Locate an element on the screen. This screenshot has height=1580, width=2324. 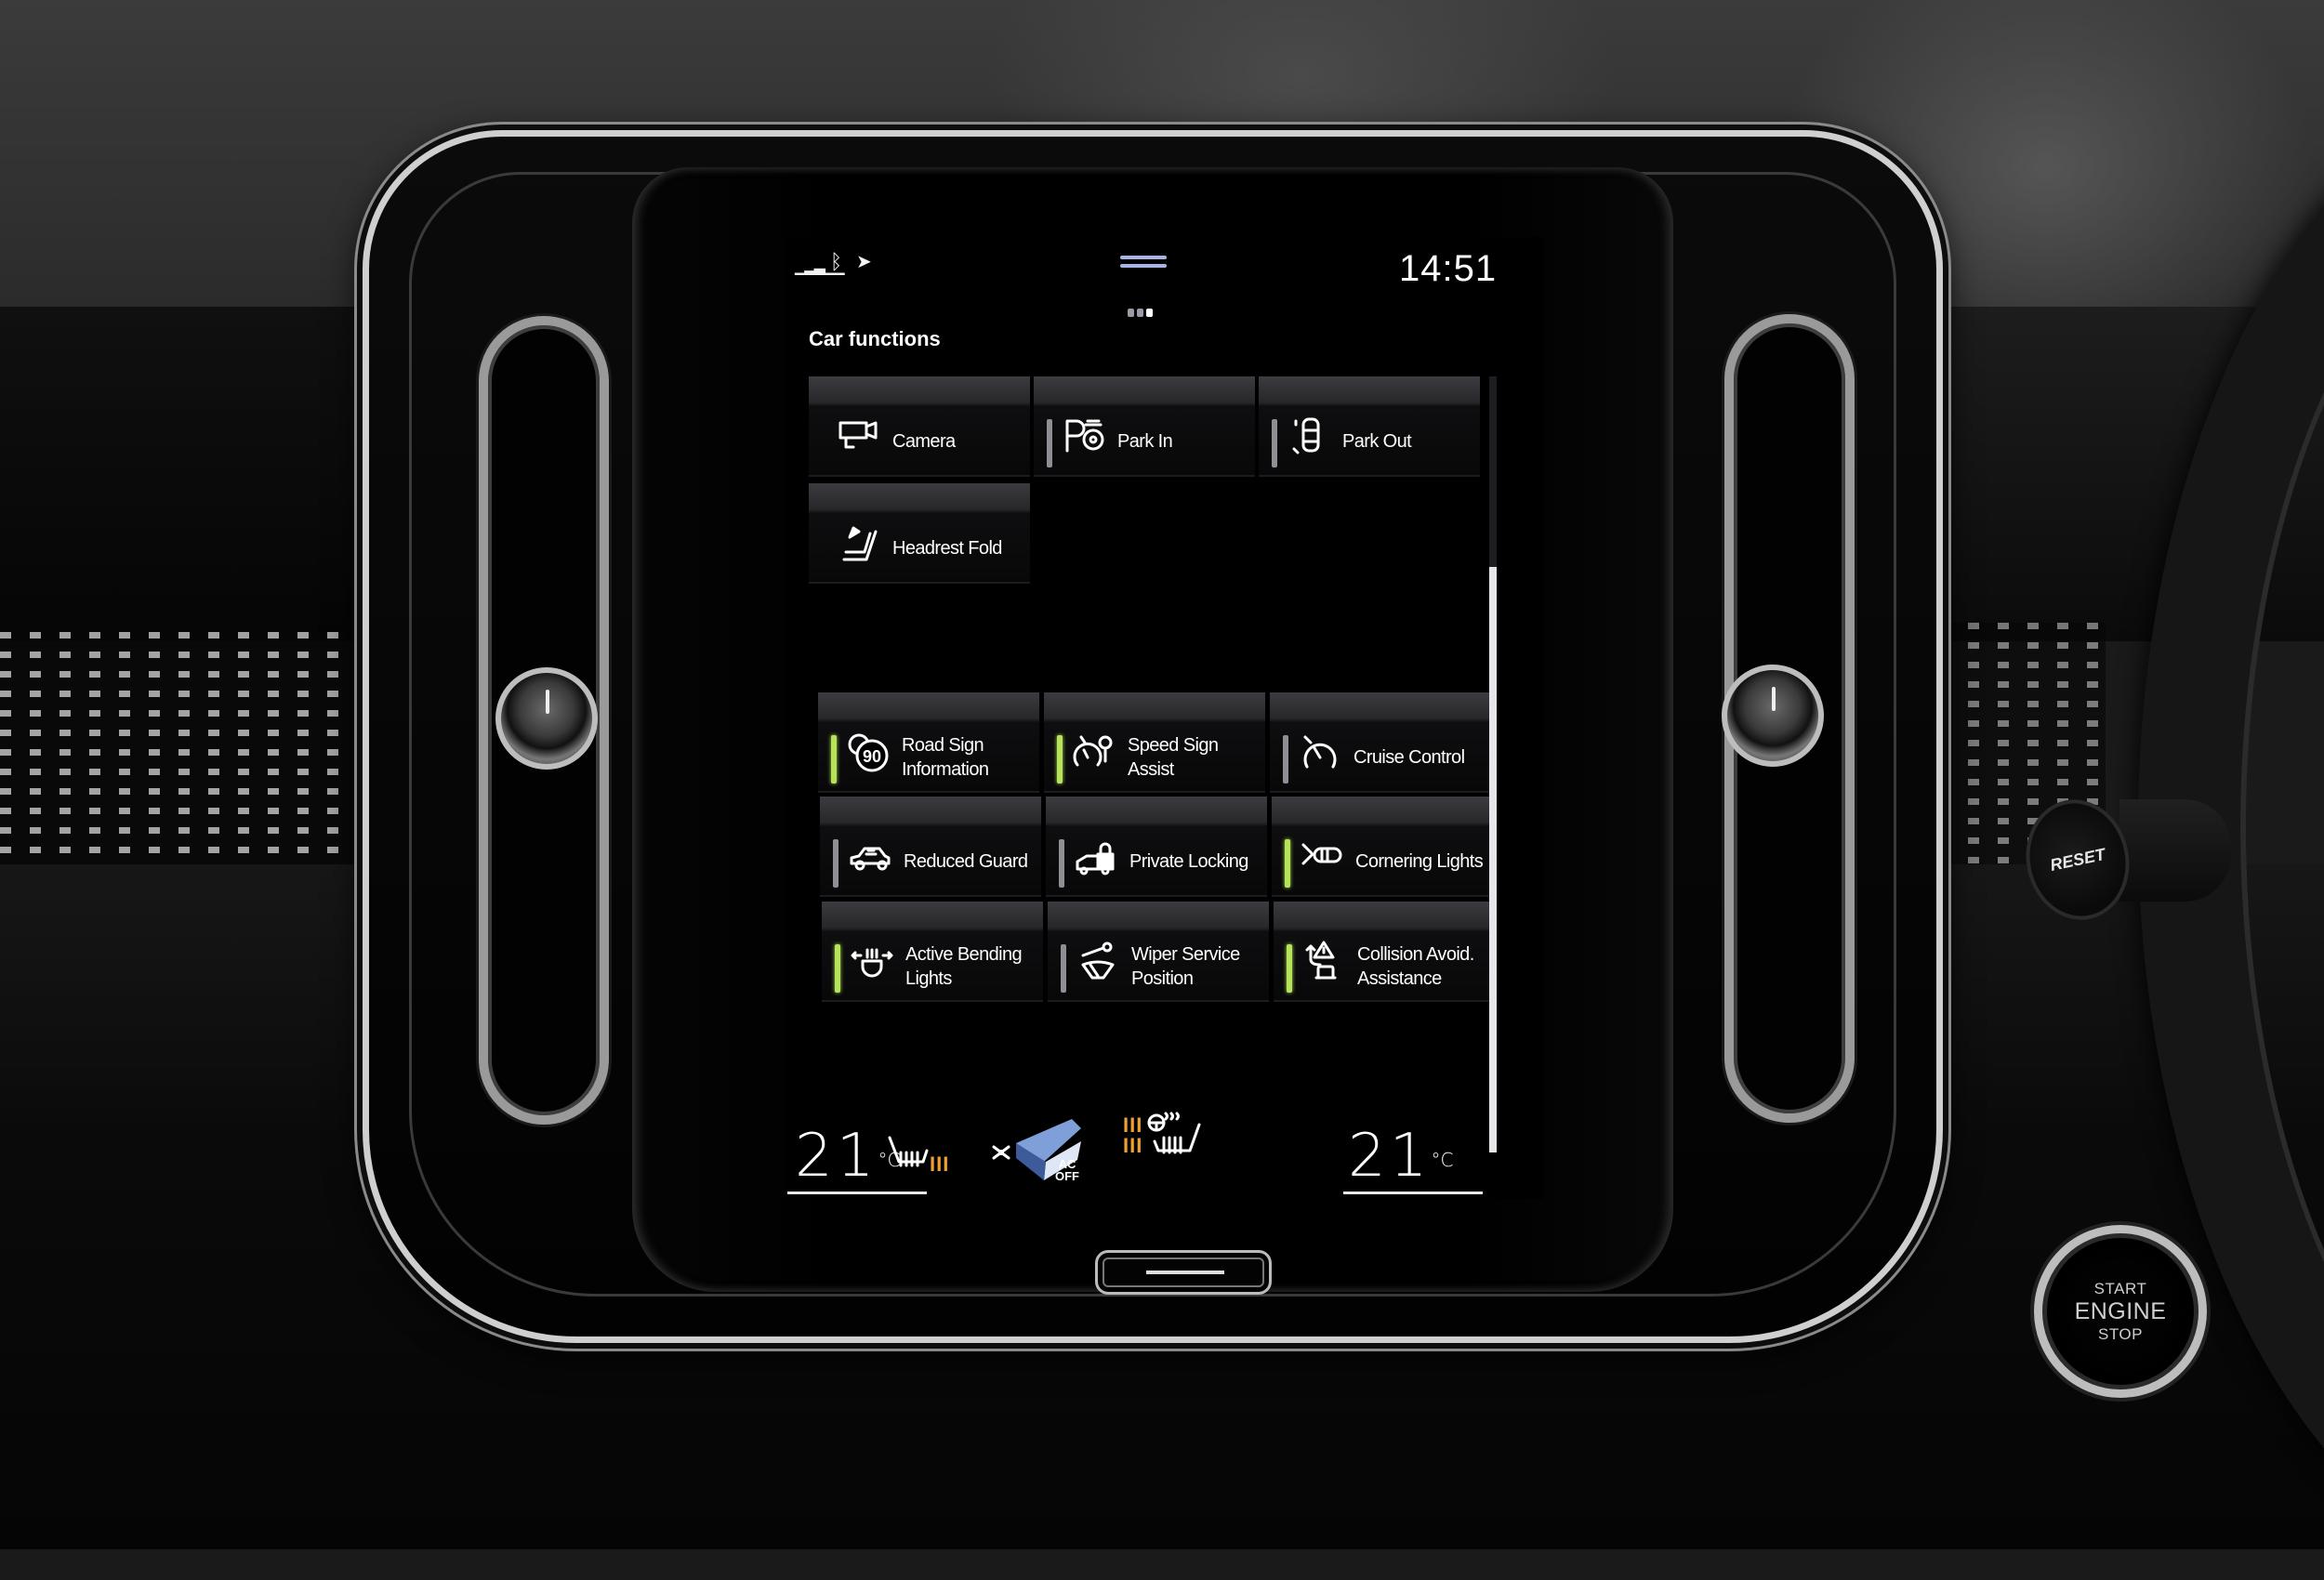
private-locking-icon is located at coordinates (1096, 856).